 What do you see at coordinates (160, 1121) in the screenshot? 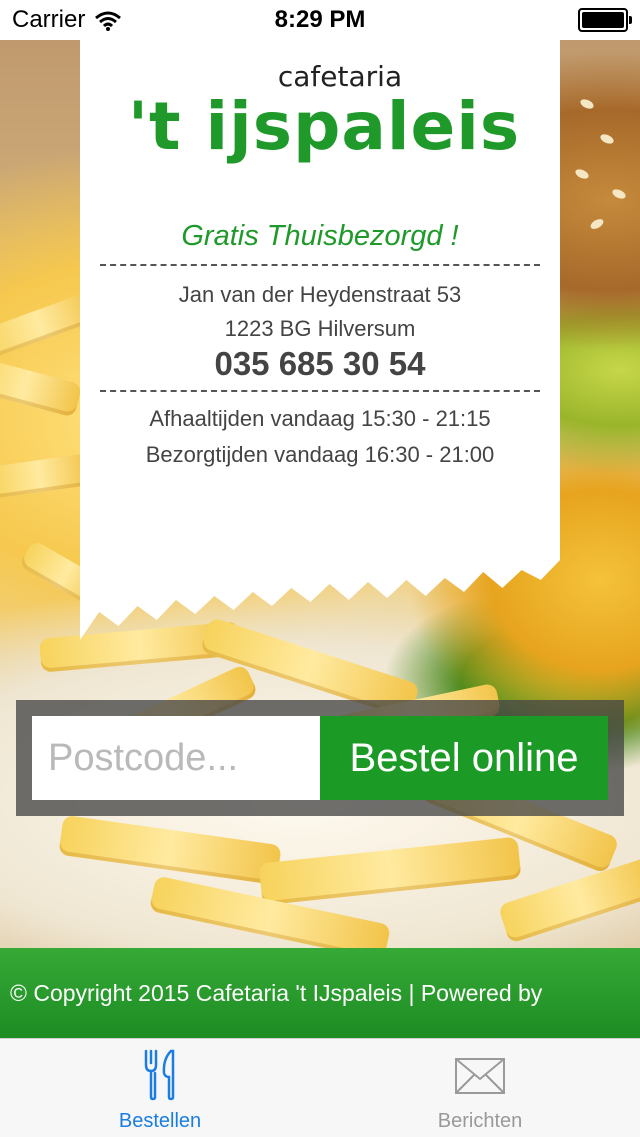
I see `tab-label-bestellen: Bestellen` at bounding box center [160, 1121].